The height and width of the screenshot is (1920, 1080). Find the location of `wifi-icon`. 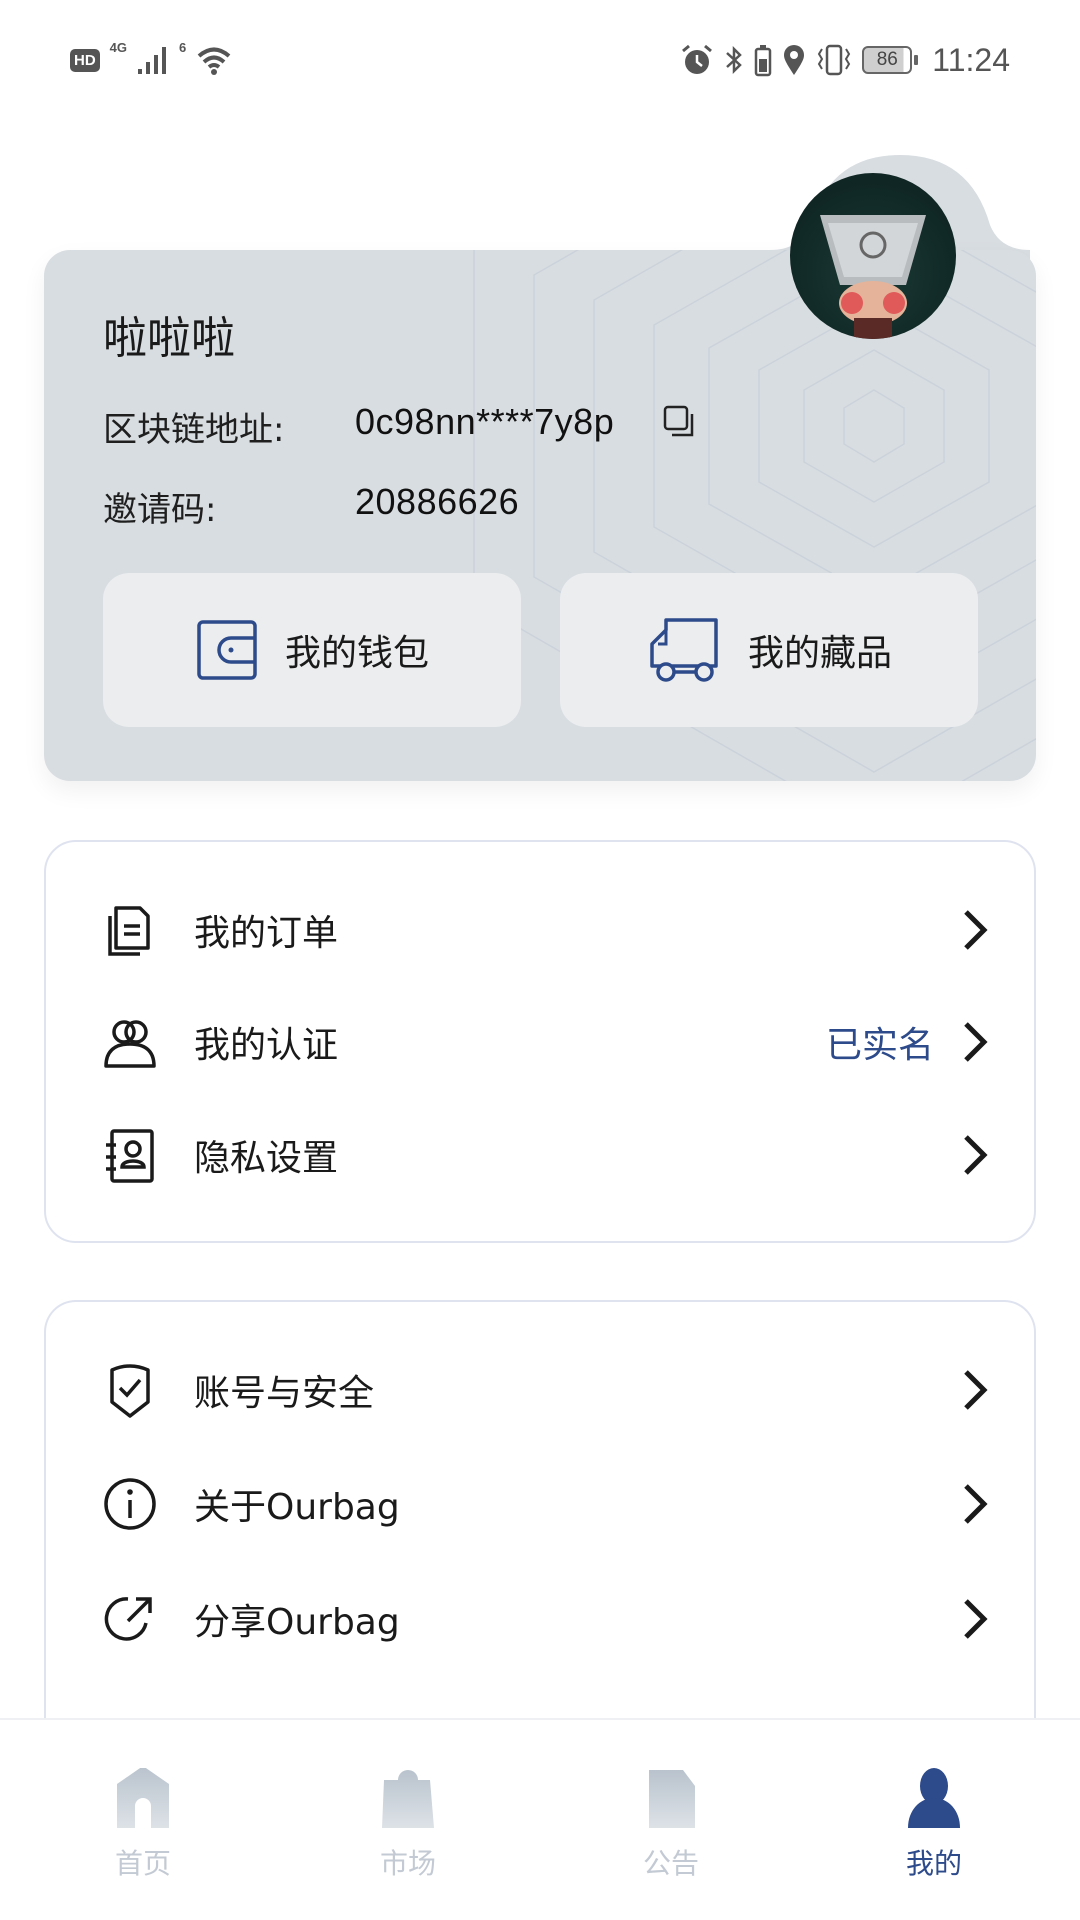

wifi-icon is located at coordinates (214, 61).